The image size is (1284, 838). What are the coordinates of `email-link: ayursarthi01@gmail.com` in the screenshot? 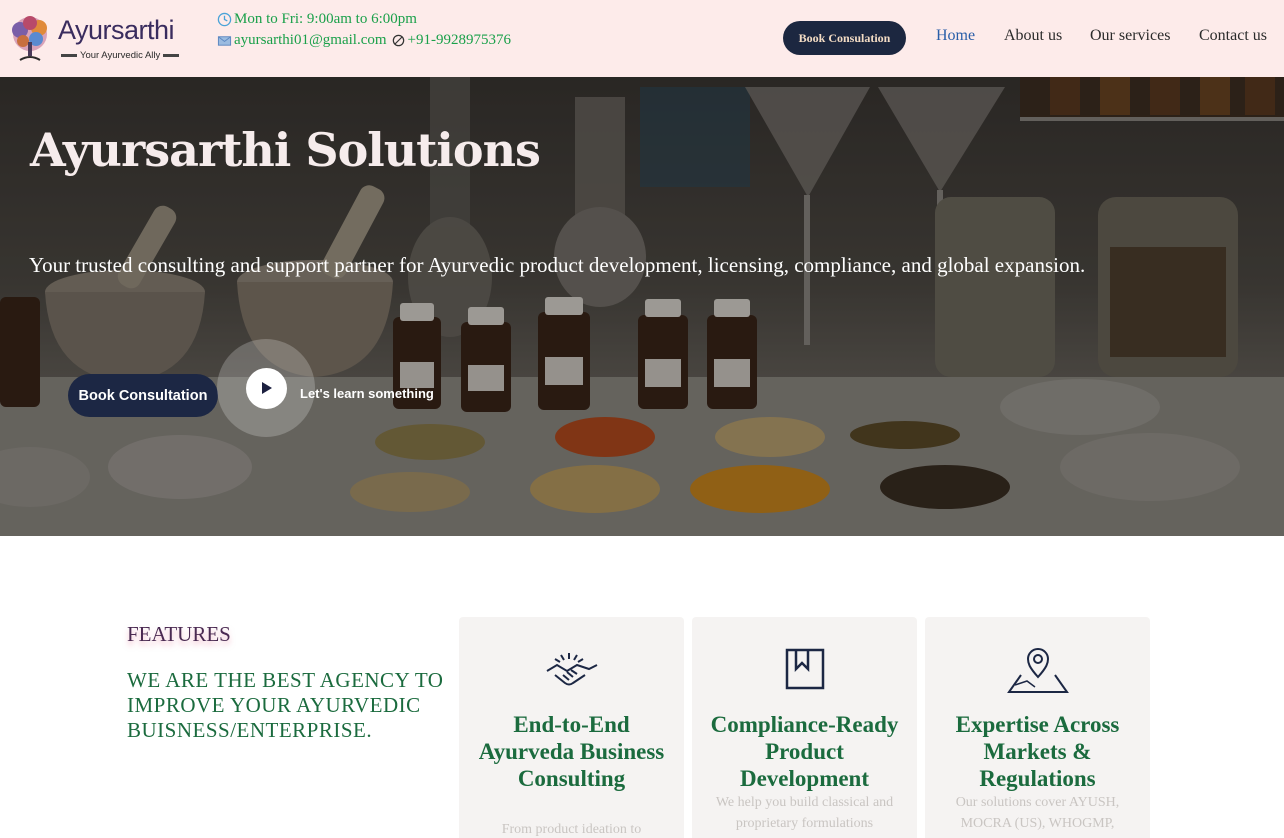 It's located at (310, 40).